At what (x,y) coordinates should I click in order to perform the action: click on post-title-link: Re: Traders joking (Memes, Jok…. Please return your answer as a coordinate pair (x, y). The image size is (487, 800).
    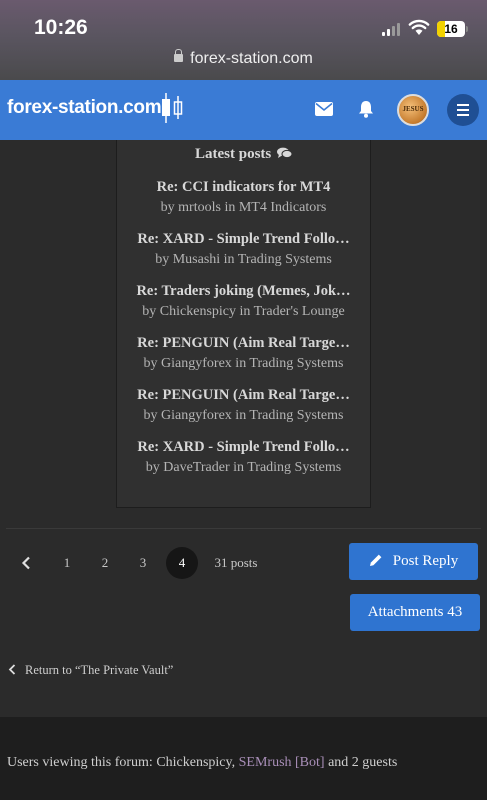
    Looking at the image, I should click on (243, 291).